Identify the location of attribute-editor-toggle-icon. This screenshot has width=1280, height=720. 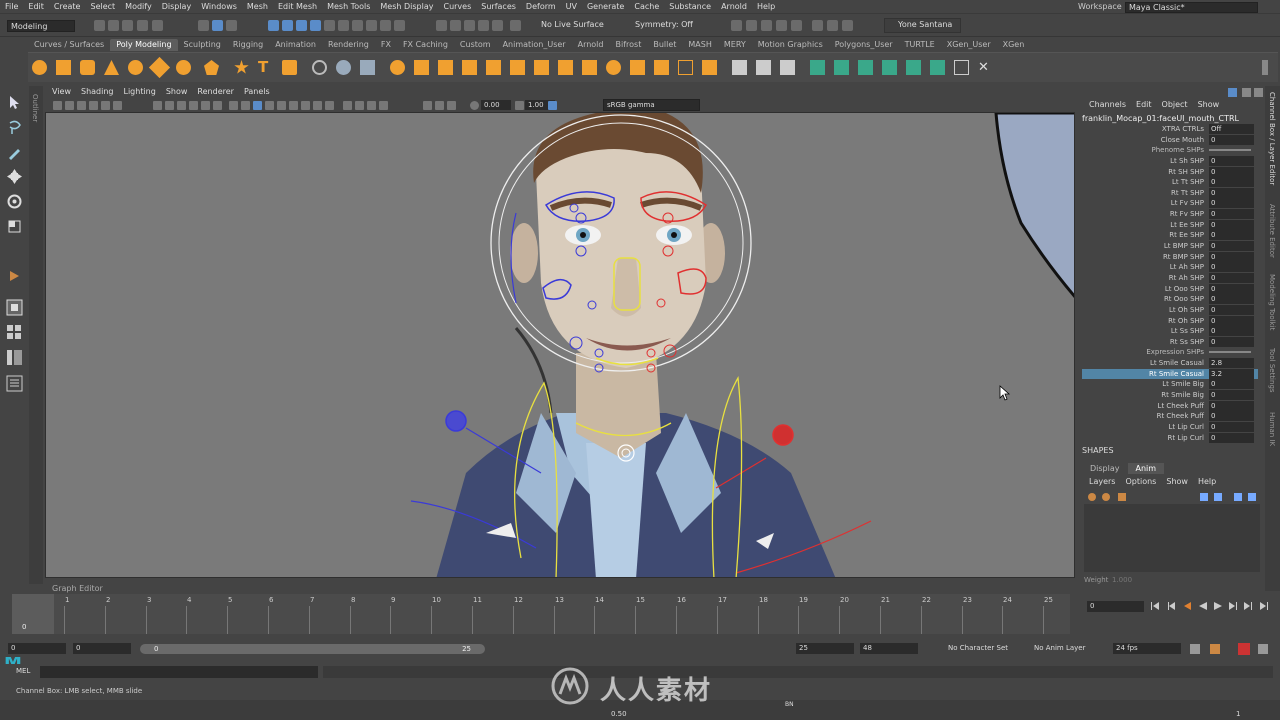
(1246, 92).